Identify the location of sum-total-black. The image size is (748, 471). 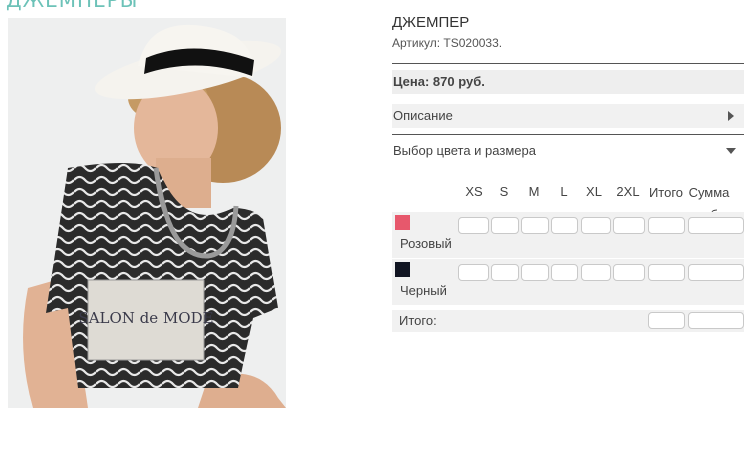
(716, 272).